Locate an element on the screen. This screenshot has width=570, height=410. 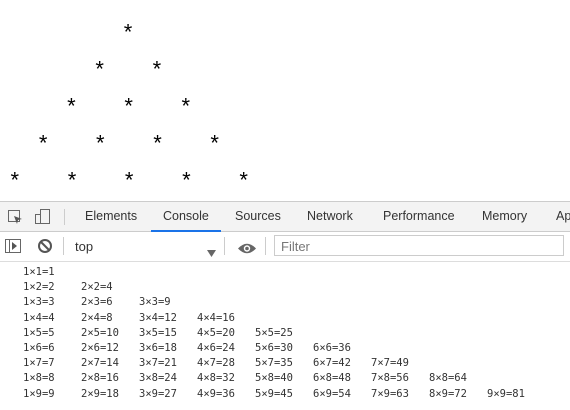
console-entry: 2×8=16 is located at coordinates (100, 378).